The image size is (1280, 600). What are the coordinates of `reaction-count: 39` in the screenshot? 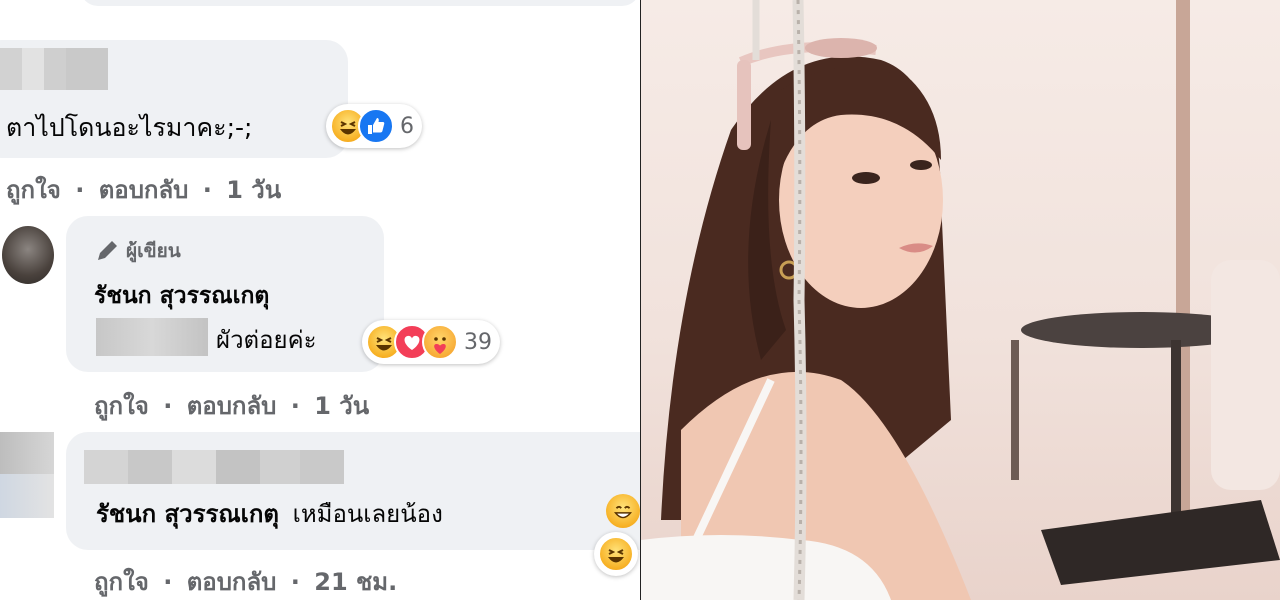 It's located at (478, 342).